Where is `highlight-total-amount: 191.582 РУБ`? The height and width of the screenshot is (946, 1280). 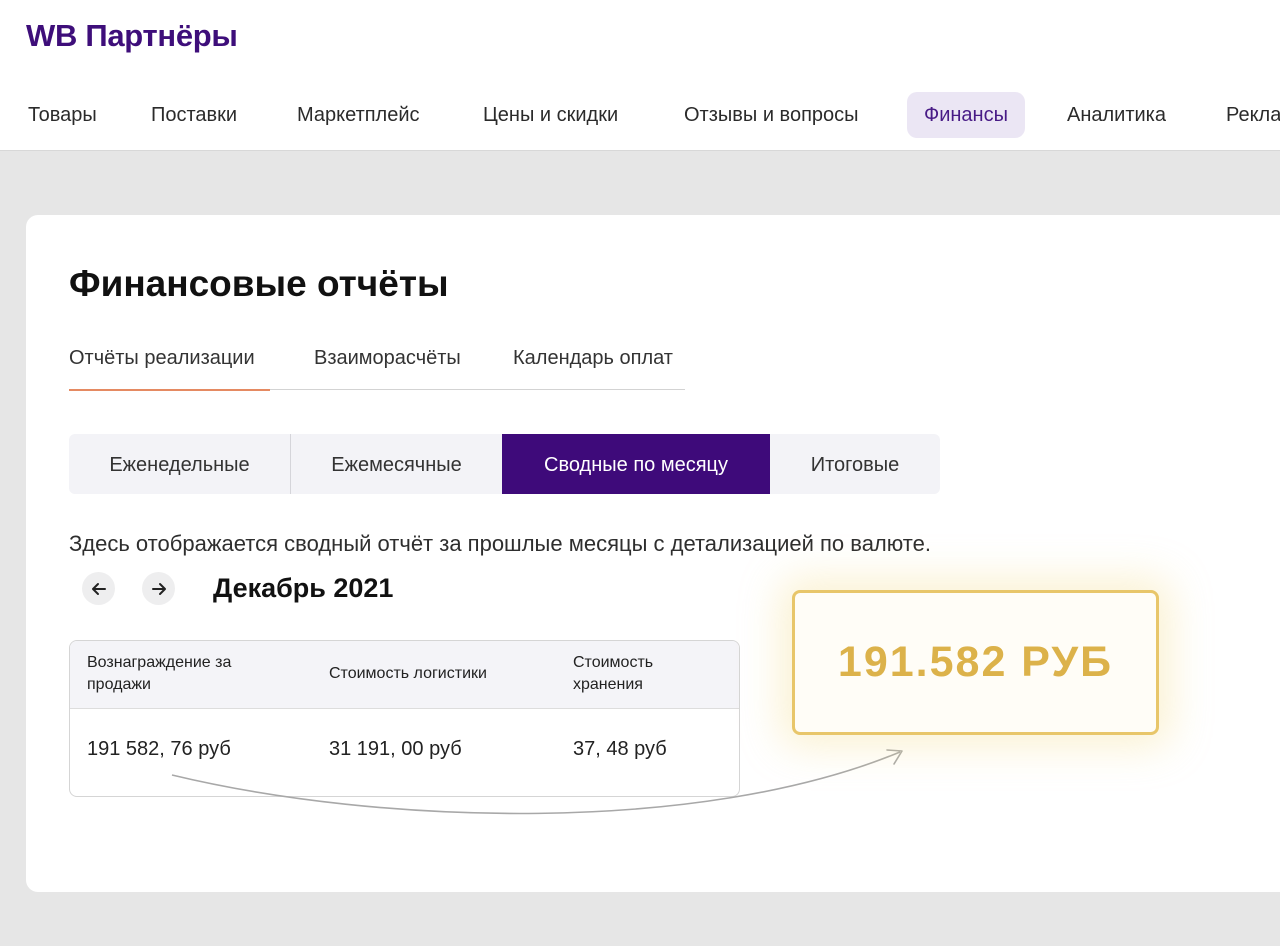
highlight-total-amount: 191.582 РУБ is located at coordinates (975, 662).